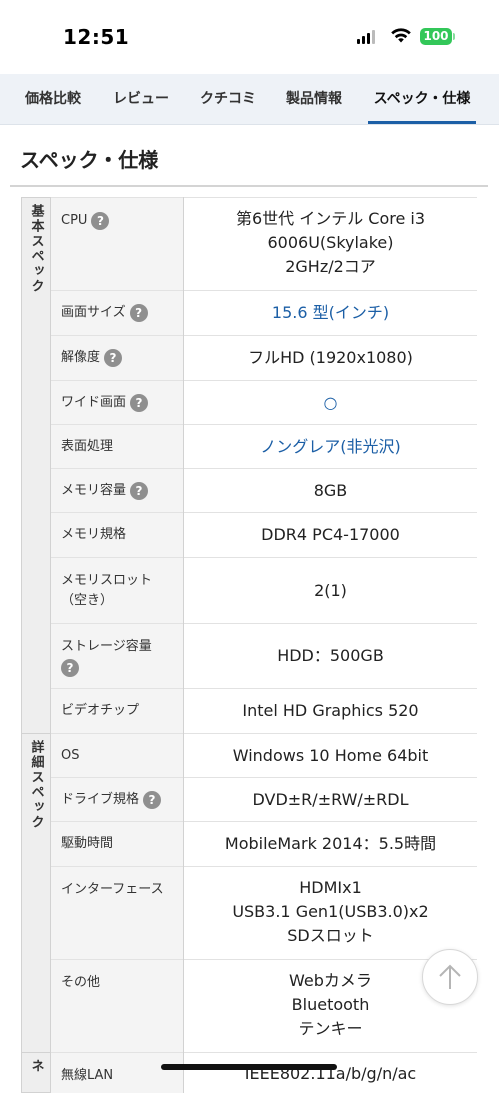 The height and width of the screenshot is (1093, 499). I want to click on spec-row-memory-standard: メモリ規格 DDR4 PC4-17000, so click(249, 535).